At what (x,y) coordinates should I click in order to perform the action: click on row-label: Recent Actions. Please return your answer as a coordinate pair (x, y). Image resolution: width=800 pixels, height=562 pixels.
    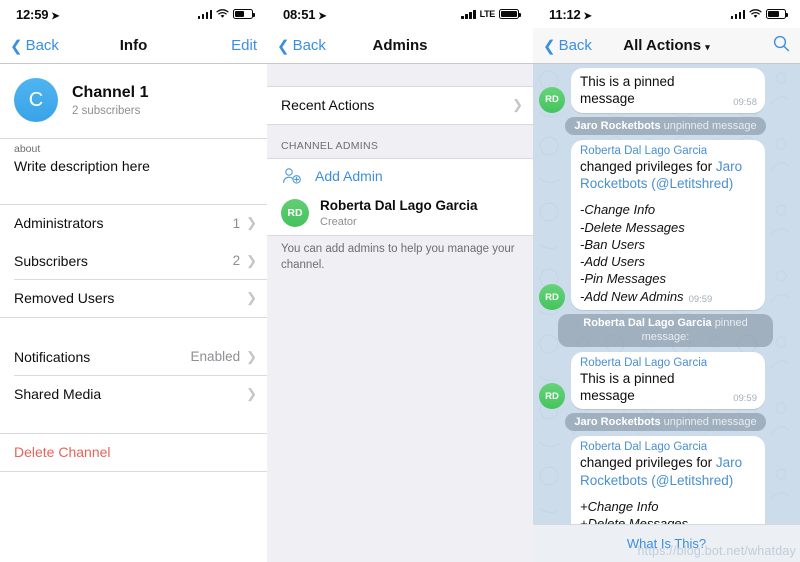
    Looking at the image, I should click on (328, 105).